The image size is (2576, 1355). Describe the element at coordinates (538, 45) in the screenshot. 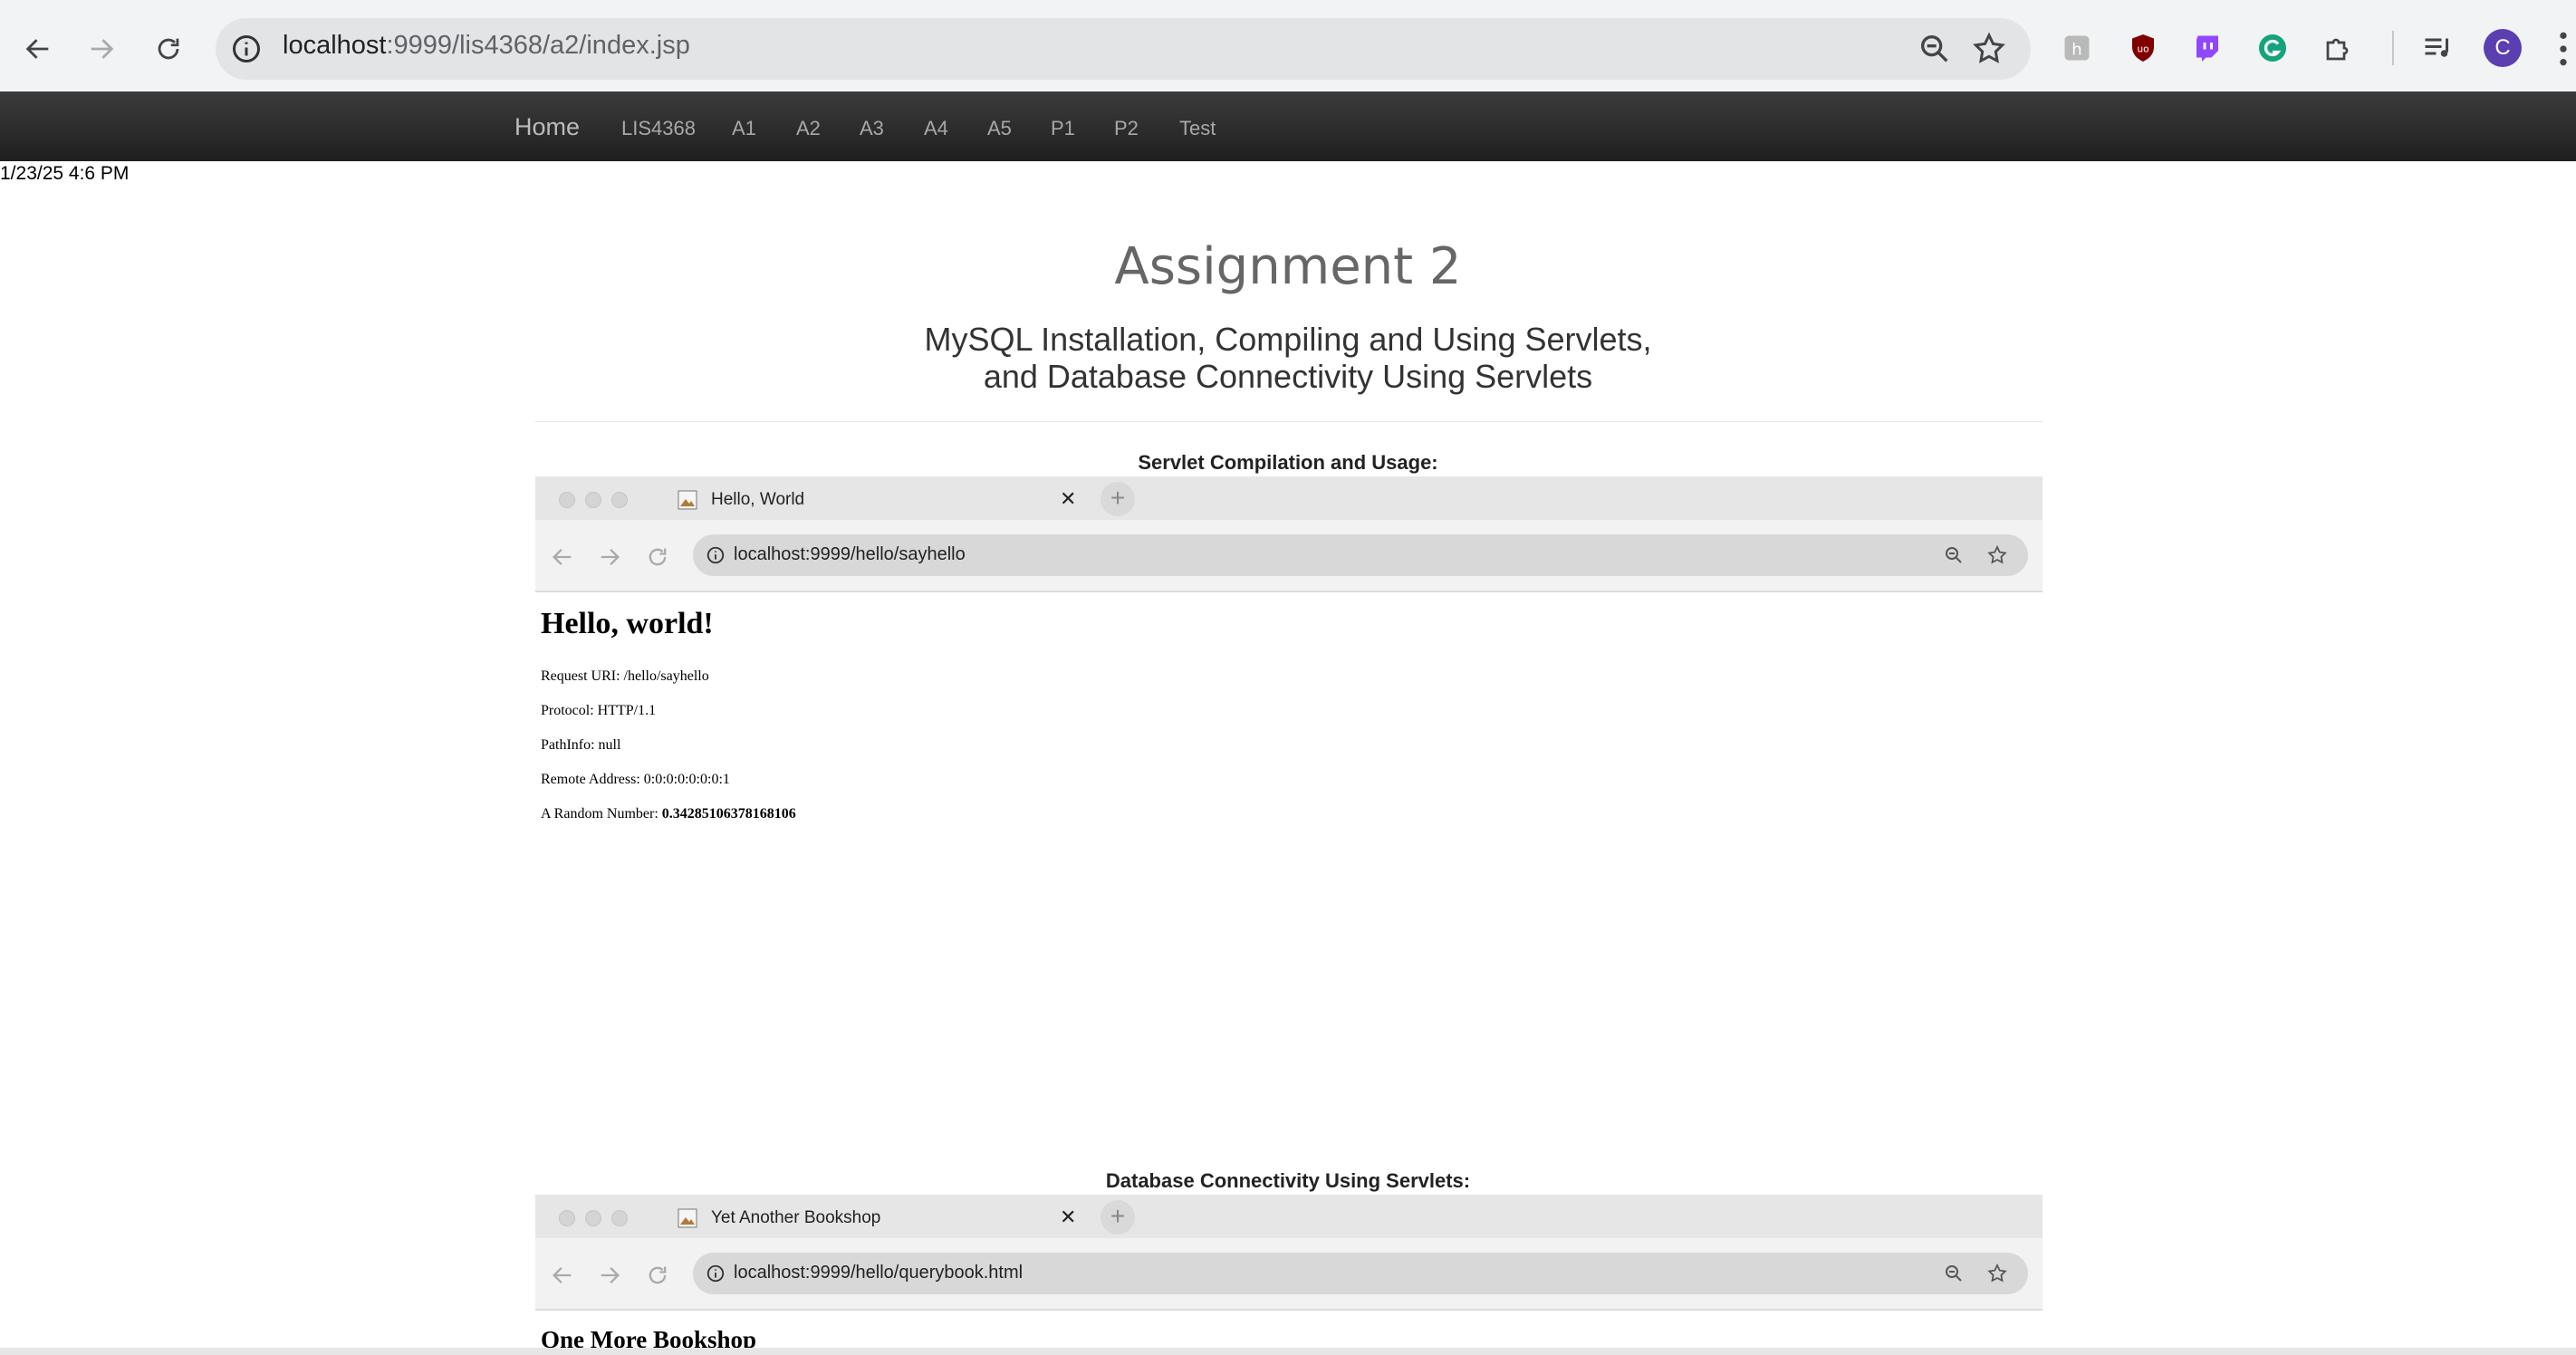

I see `url-path: :9999/lis4368/a2/index.jsp` at that location.